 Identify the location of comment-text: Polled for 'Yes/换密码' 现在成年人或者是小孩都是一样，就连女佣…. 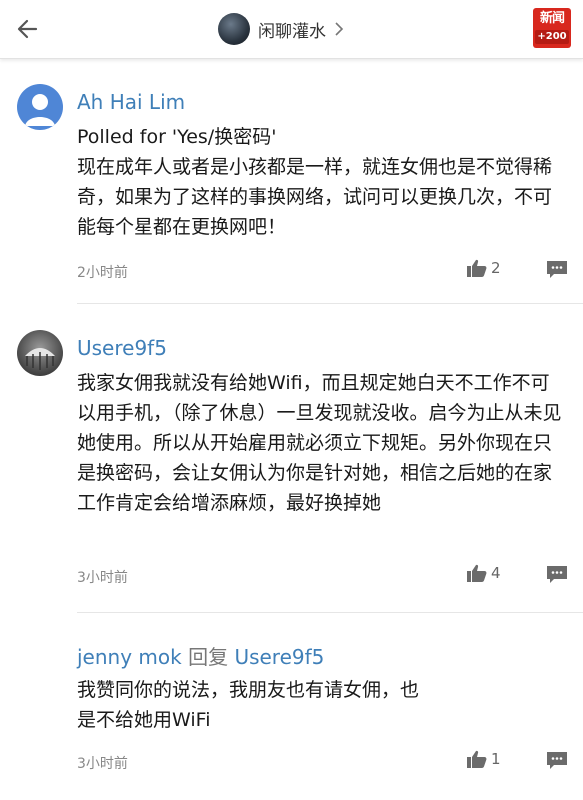
(315, 182).